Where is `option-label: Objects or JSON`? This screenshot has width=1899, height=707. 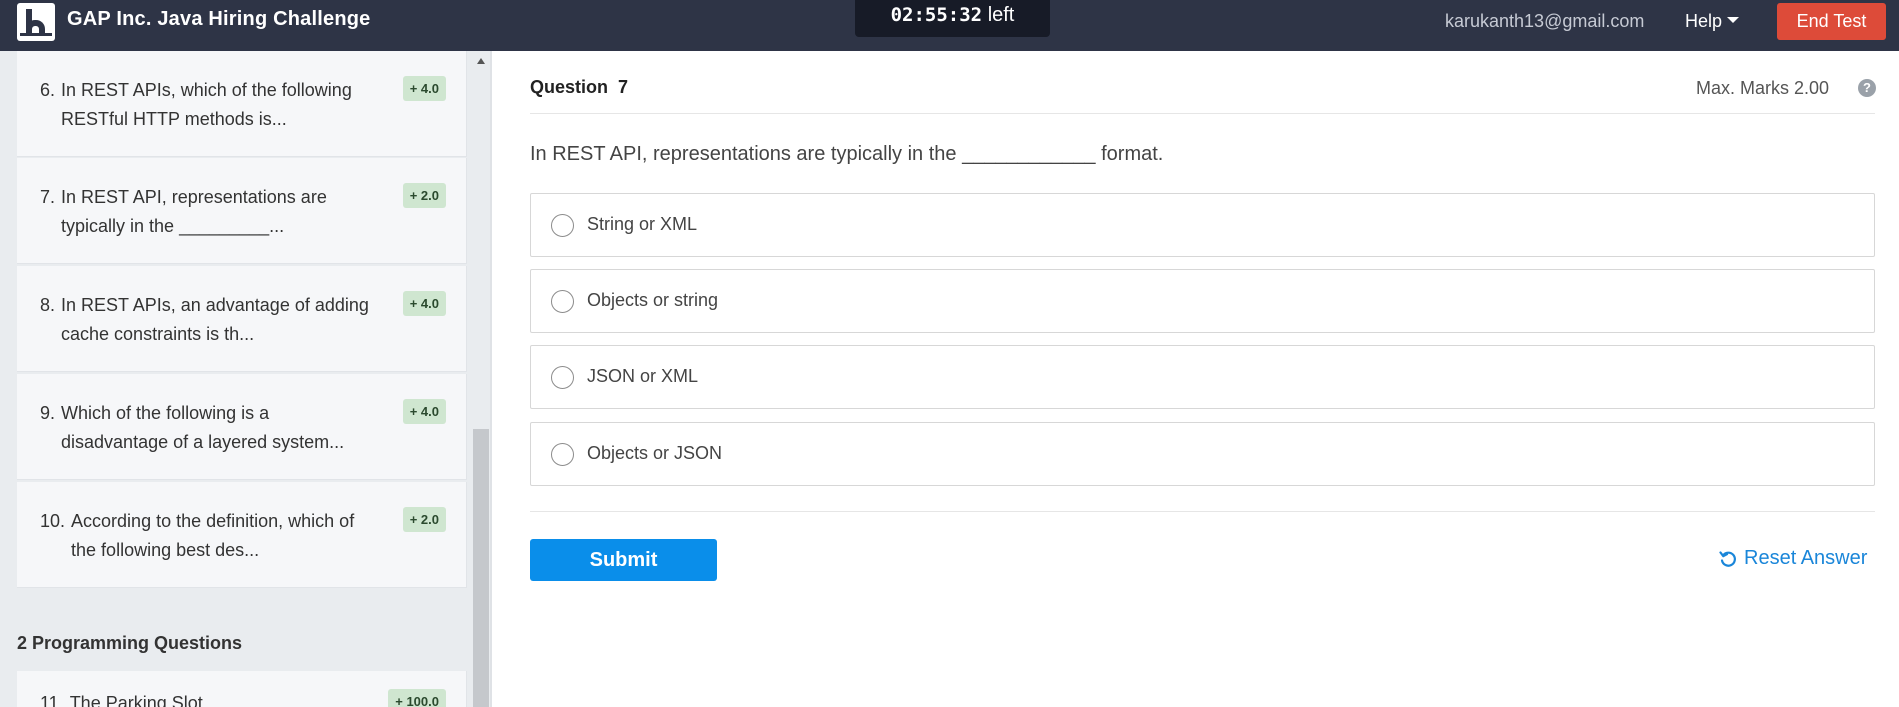 option-label: Objects or JSON is located at coordinates (655, 453).